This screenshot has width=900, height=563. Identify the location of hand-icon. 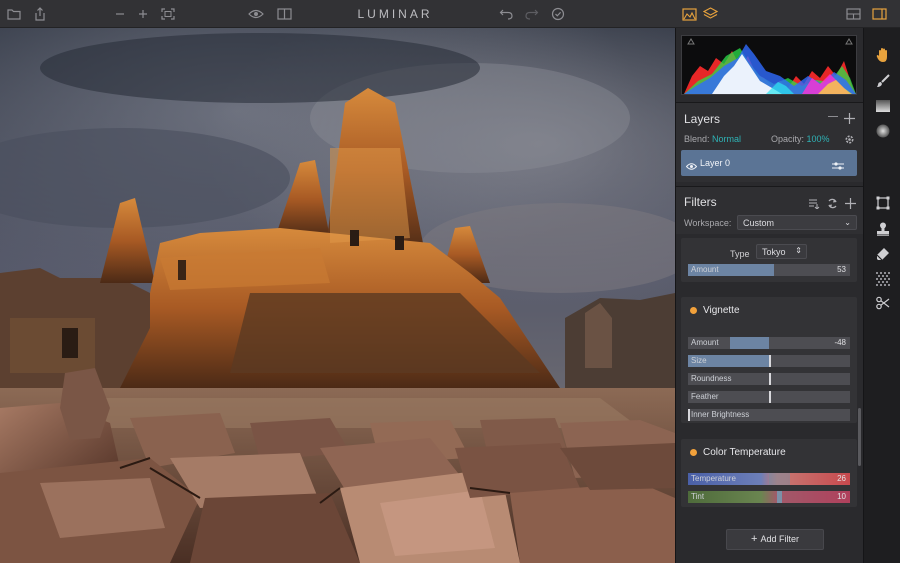
(882, 54).